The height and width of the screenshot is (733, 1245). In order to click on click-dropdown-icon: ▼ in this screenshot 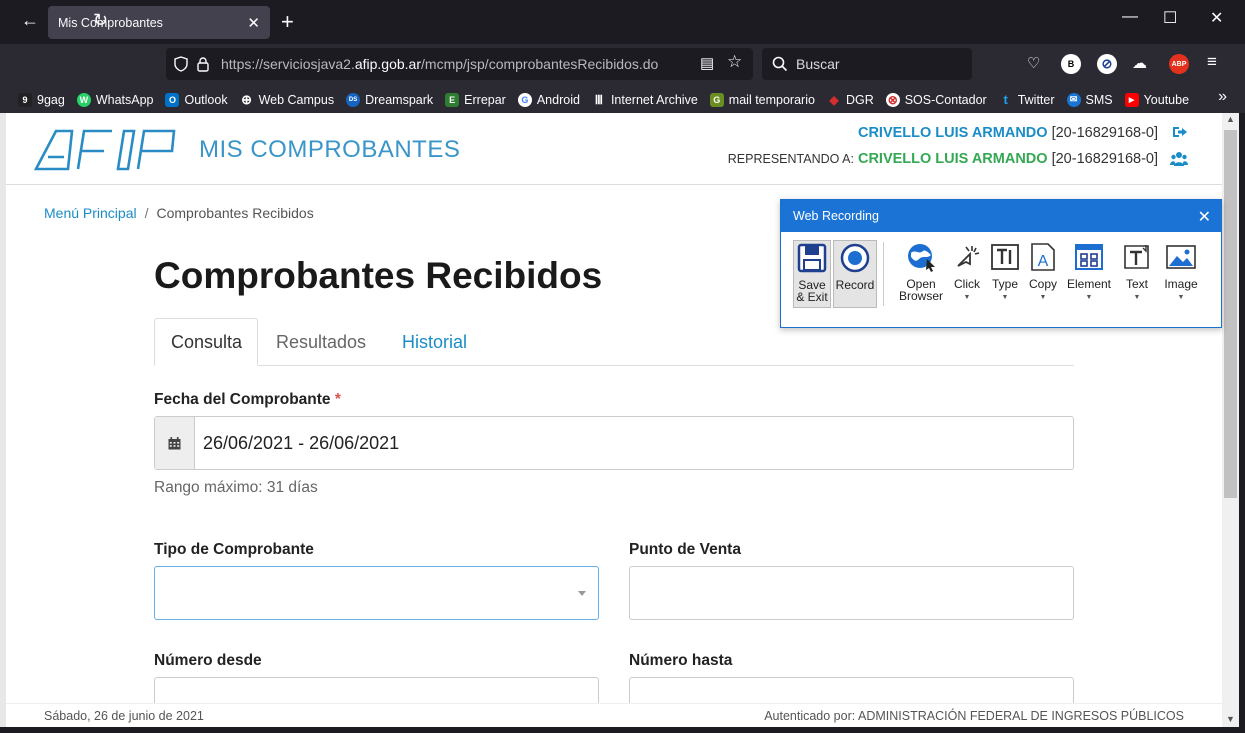, I will do `click(967, 298)`.